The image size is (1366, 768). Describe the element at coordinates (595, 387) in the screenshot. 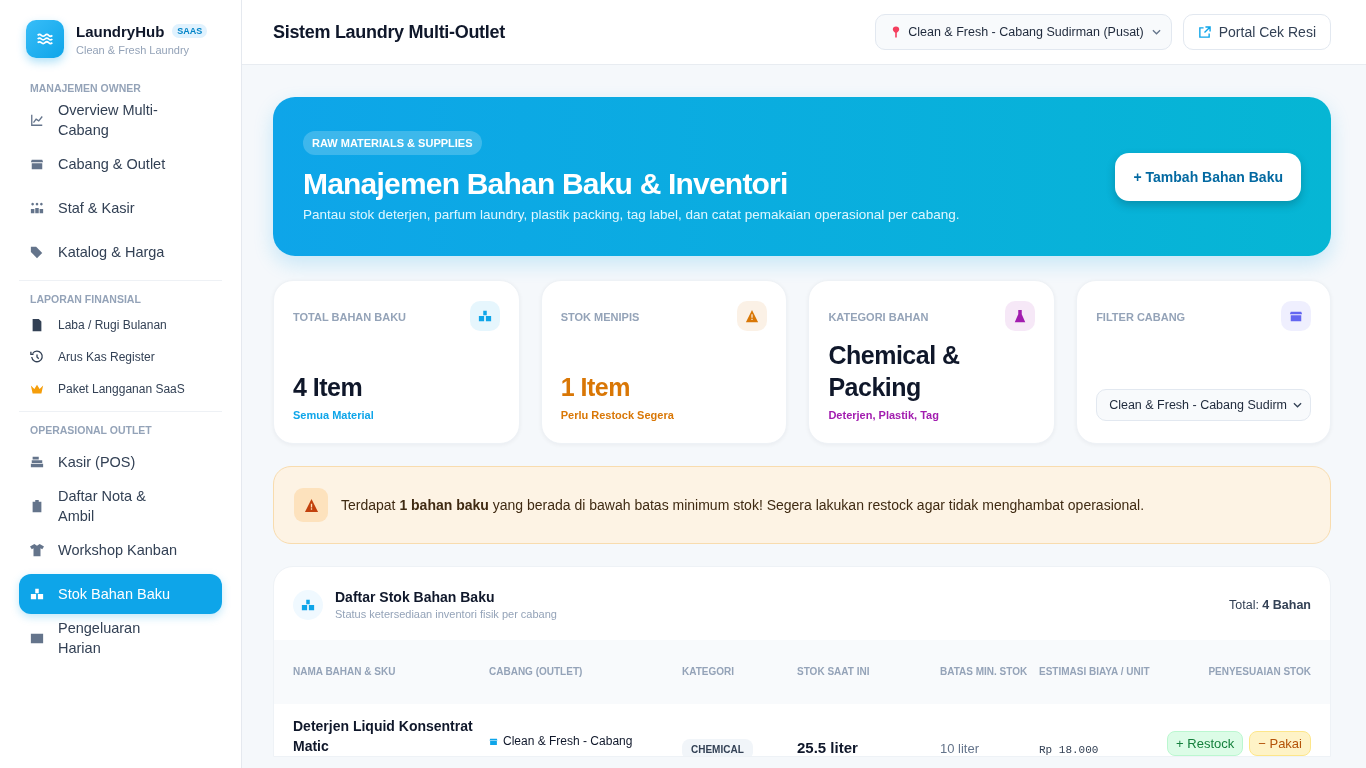

I see `stat-value: 1 Item` at that location.